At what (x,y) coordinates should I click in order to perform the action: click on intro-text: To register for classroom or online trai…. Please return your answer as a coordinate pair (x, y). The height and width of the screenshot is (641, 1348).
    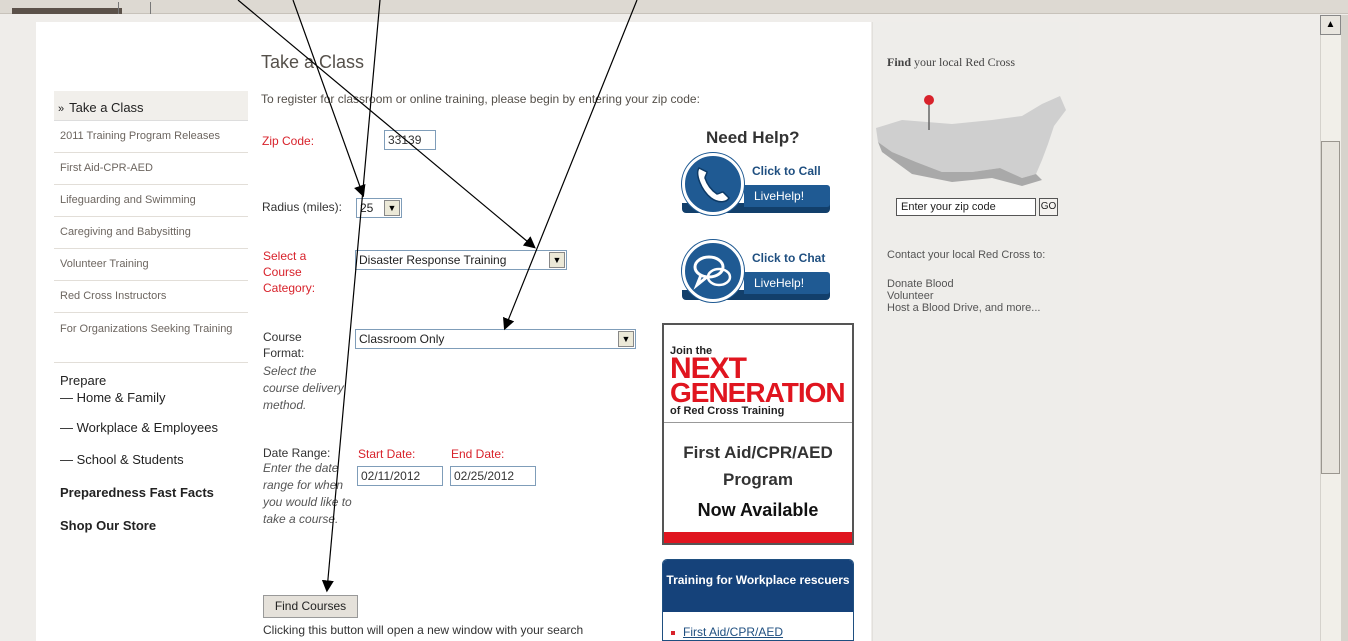
    Looking at the image, I should click on (480, 99).